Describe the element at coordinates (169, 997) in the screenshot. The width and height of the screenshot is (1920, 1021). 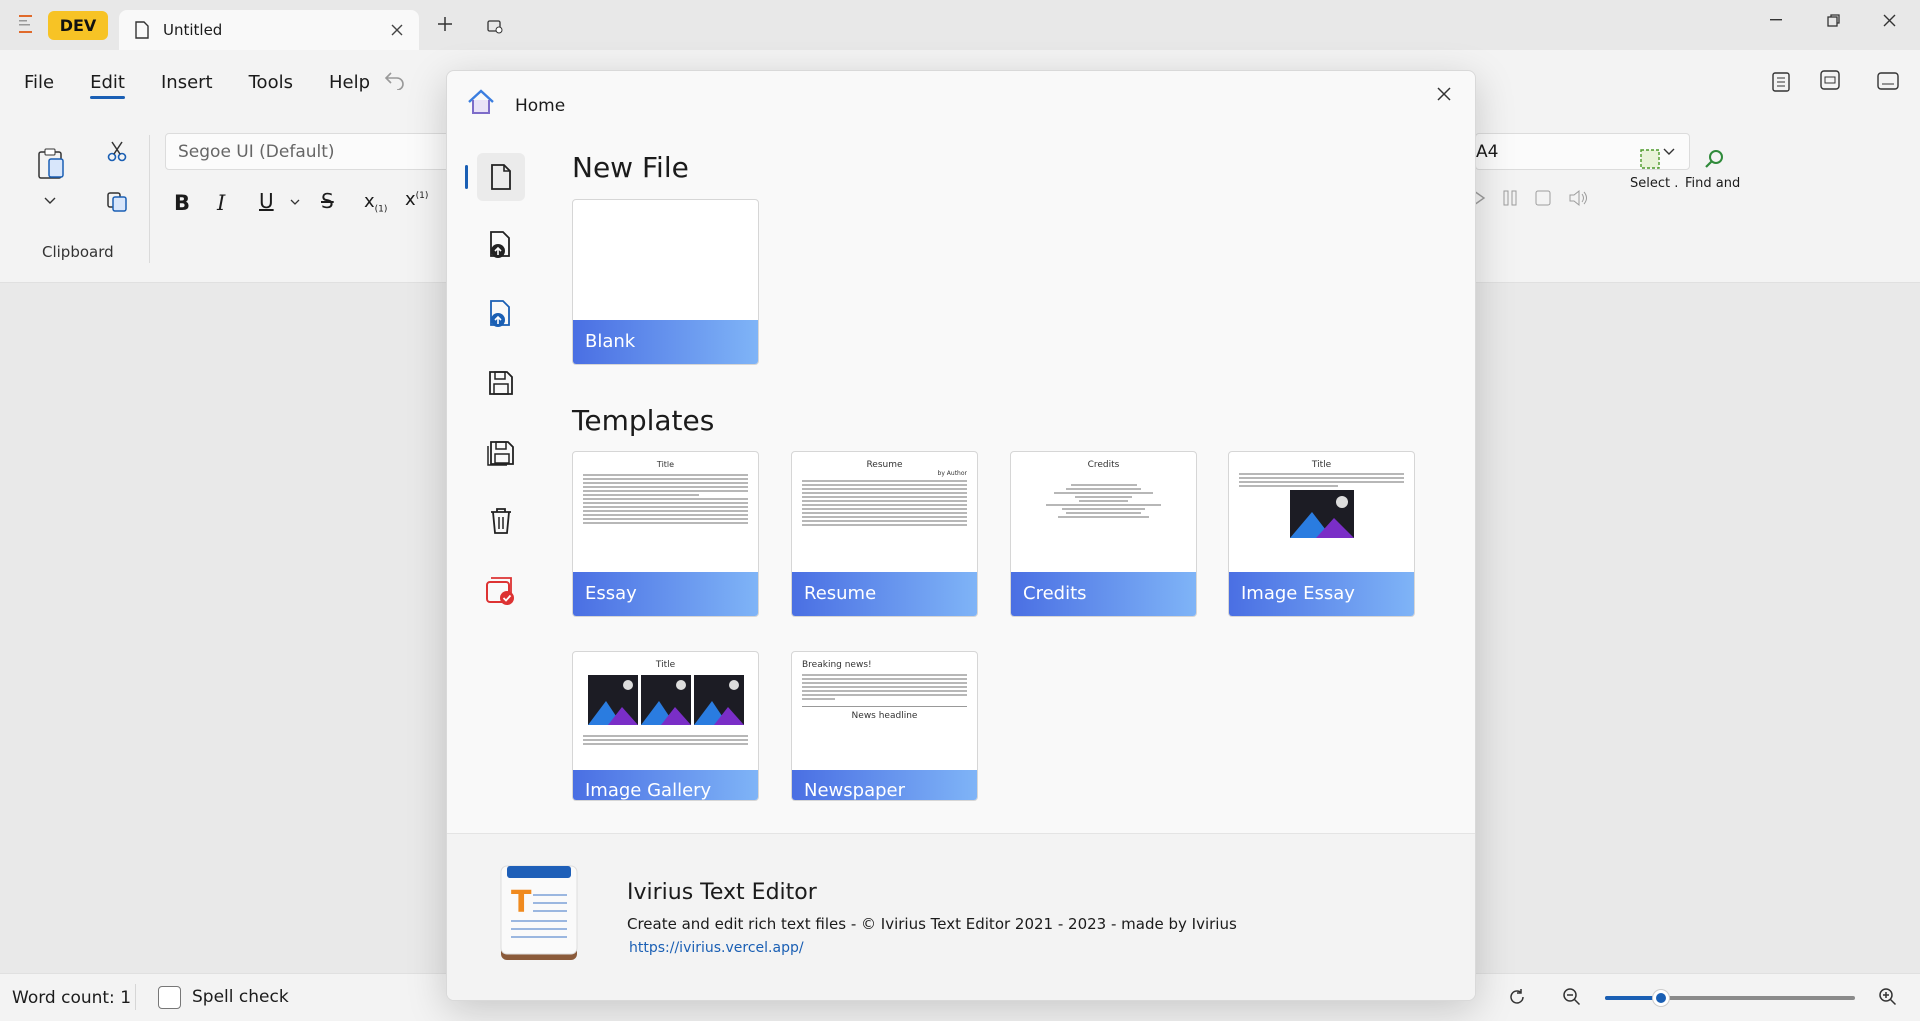
I see `spell-check-checkbox` at that location.